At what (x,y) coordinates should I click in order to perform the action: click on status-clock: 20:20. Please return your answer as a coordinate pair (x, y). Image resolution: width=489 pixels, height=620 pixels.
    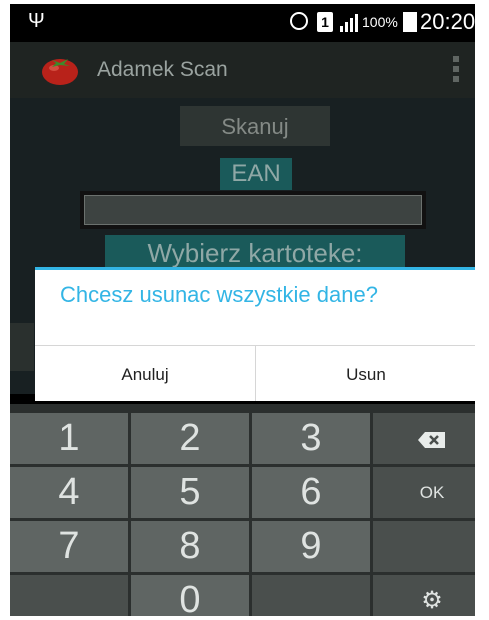
    Looking at the image, I should click on (447, 21).